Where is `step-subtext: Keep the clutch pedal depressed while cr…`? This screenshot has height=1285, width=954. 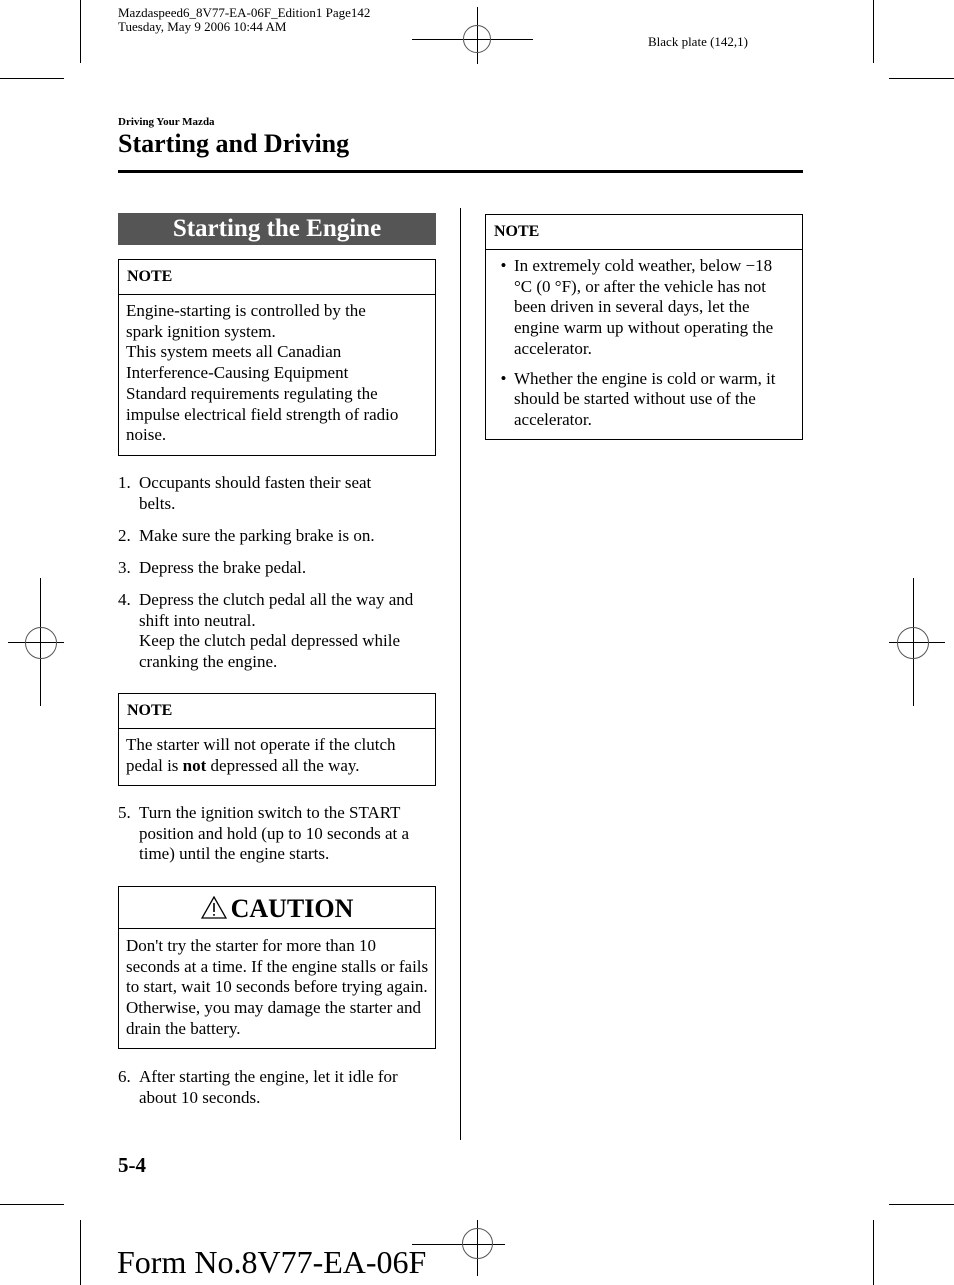
step-subtext: Keep the clutch pedal depressed while cr… is located at coordinates (270, 651).